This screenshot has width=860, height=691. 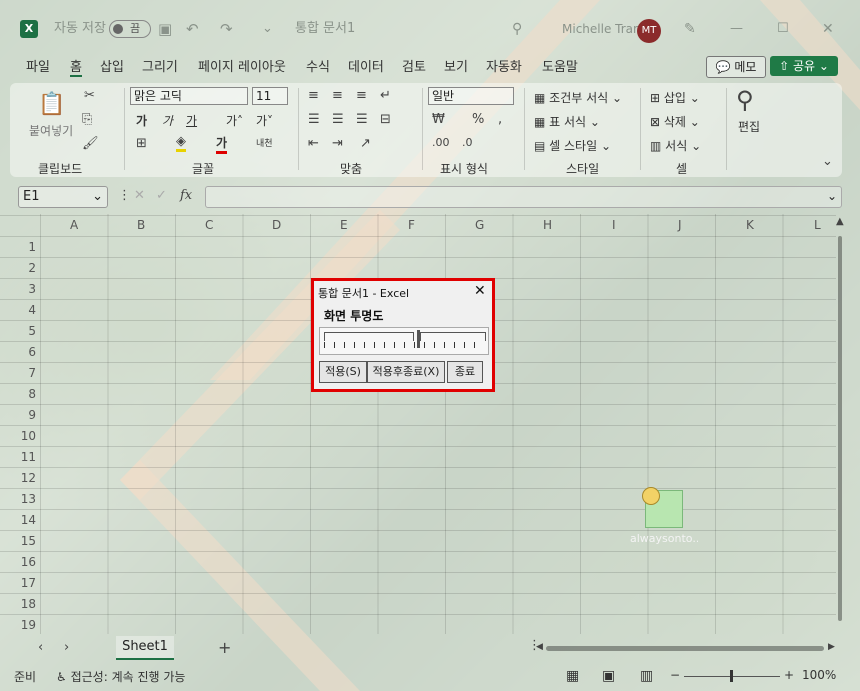 I want to click on increase-decimal-icon: .00, so click(x=441, y=142).